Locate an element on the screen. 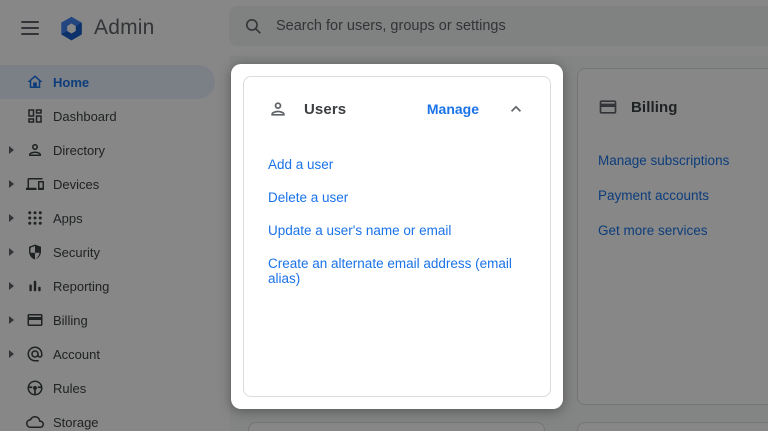 Image resolution: width=768 pixels, height=431 pixels. delete-user-link: Delete a user is located at coordinates (397, 197).